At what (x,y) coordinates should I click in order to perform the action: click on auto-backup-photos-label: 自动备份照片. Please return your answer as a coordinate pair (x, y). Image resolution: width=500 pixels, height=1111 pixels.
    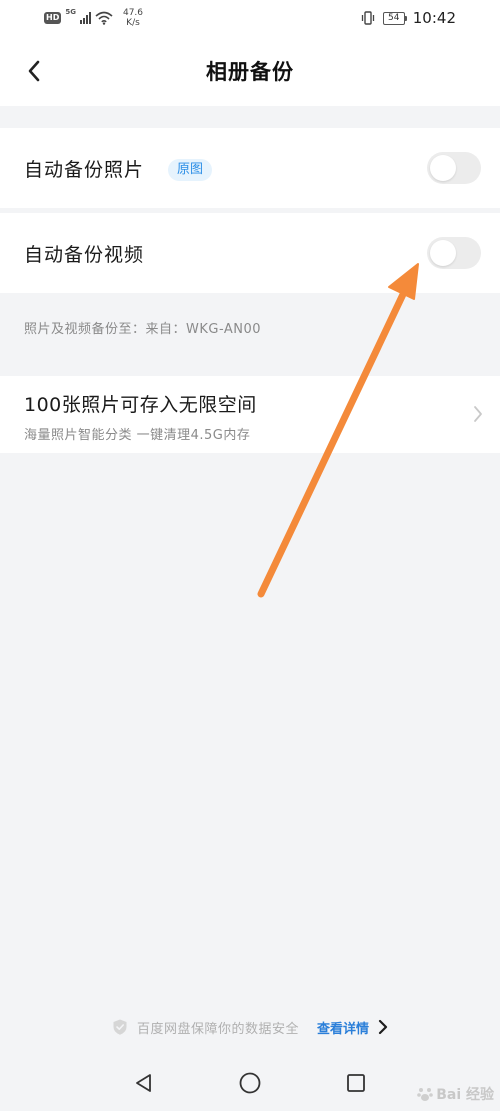
    Looking at the image, I should click on (84, 170).